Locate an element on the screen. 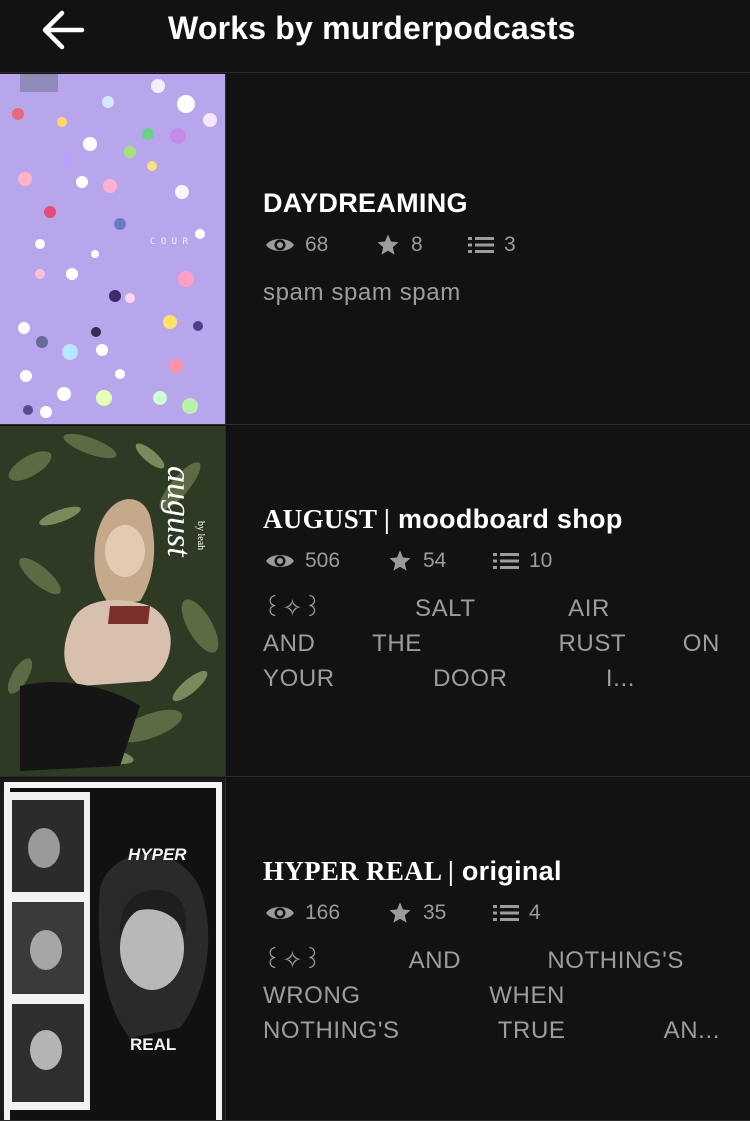  cover-image: HYPER REAL is located at coordinates (113, 949).